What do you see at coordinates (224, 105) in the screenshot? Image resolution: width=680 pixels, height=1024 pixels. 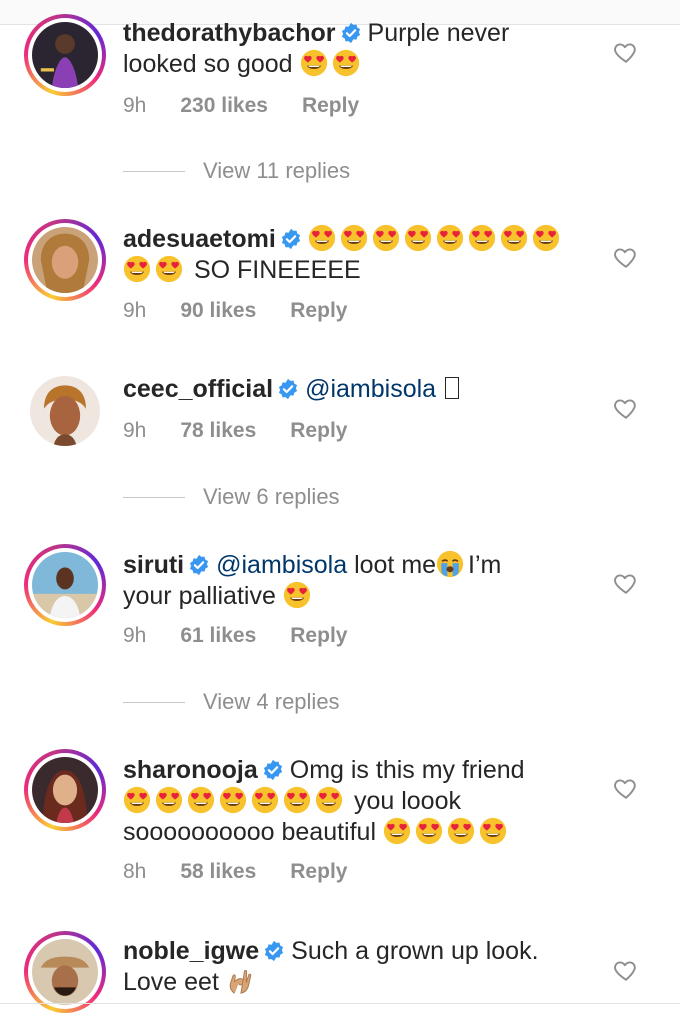 I see `likes-count: 230 likes` at bounding box center [224, 105].